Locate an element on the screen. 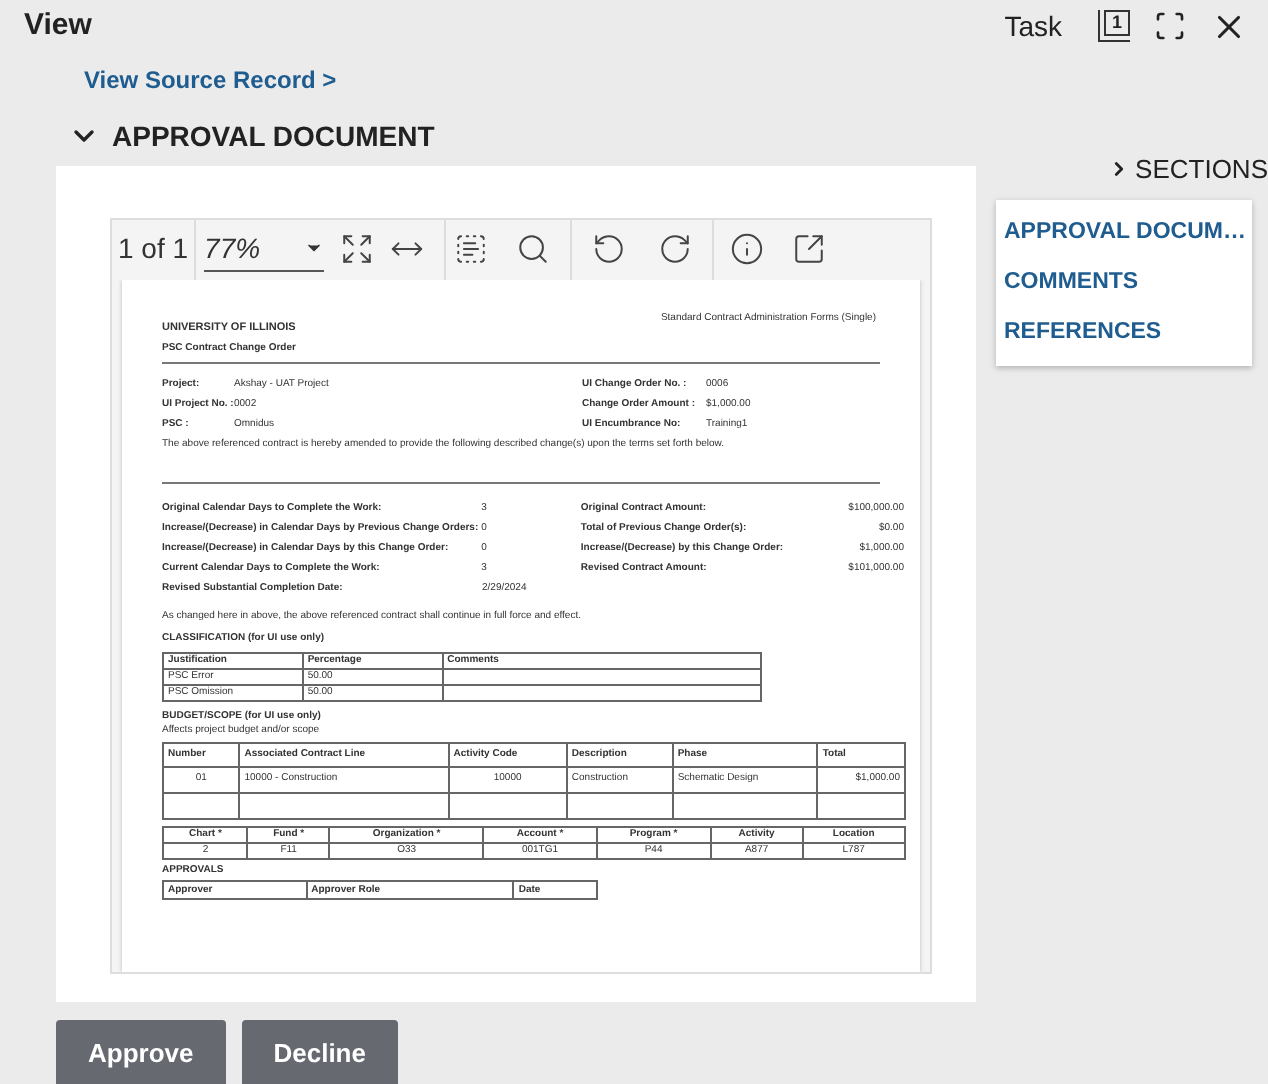 This screenshot has height=1084, width=1268. source-record-link: View Source Record > is located at coordinates (210, 79).